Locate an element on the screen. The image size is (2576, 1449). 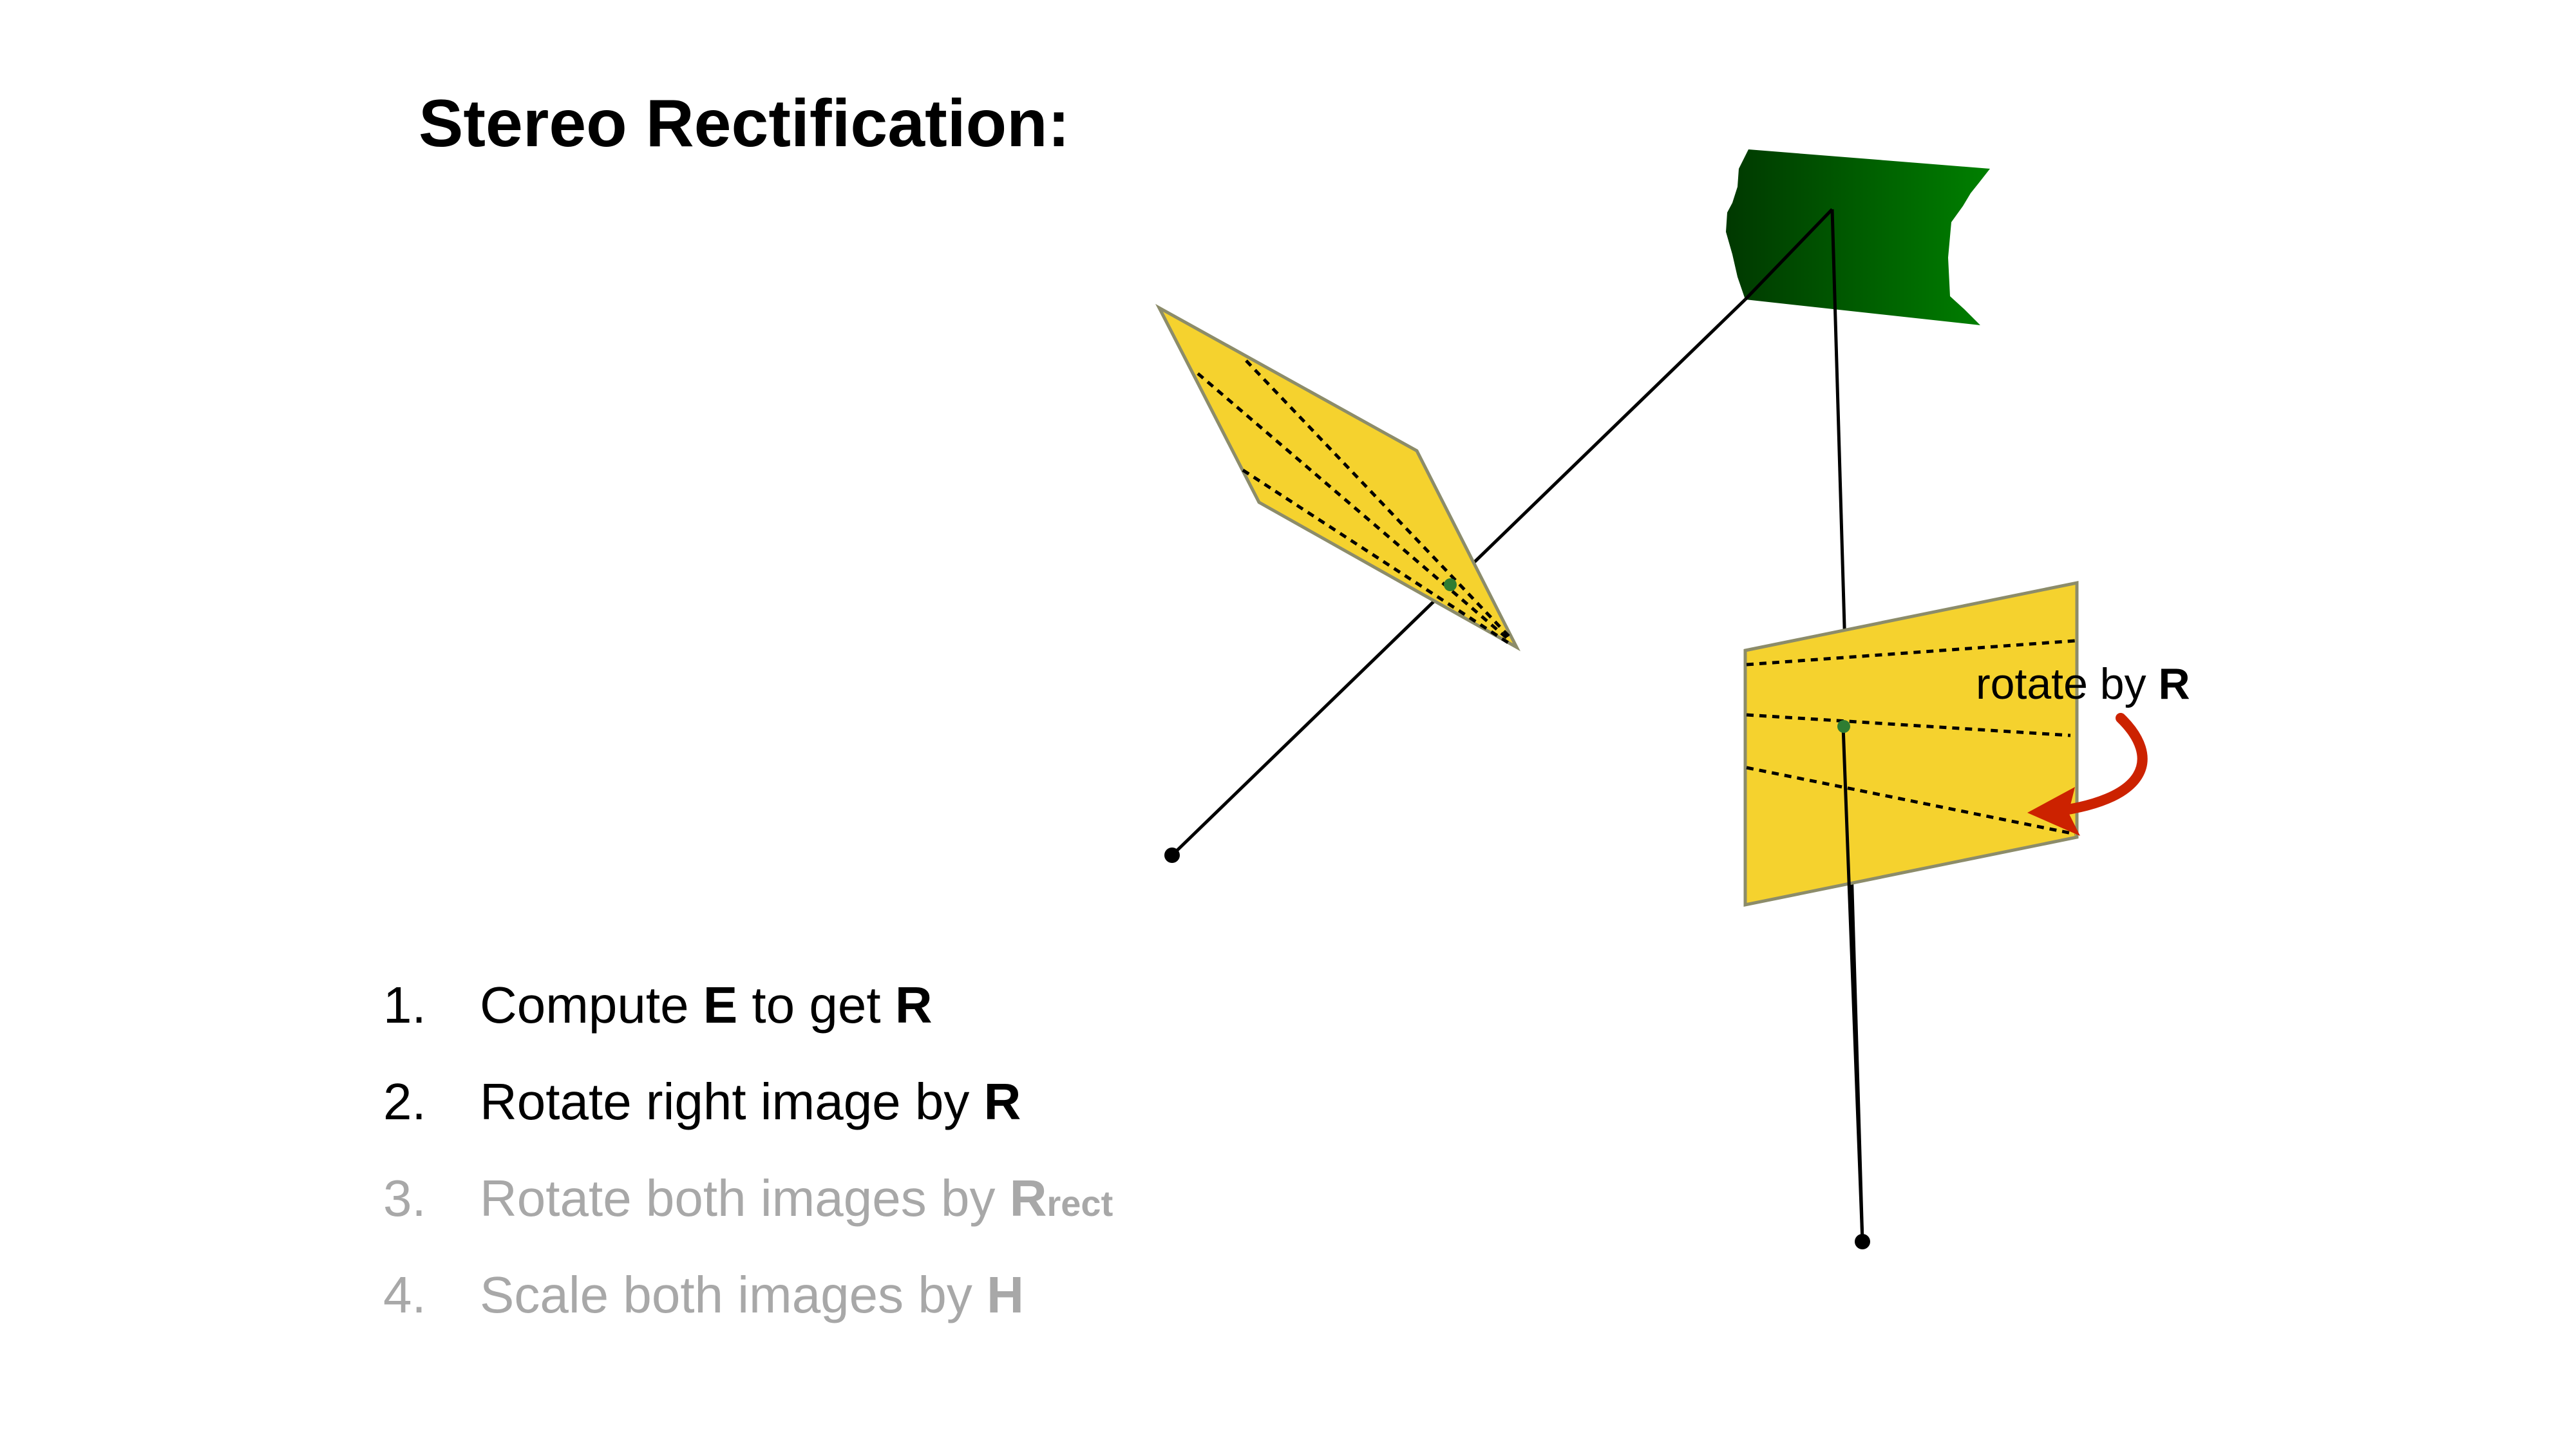
rotate-label: rotate by R is located at coordinates (2083, 684).